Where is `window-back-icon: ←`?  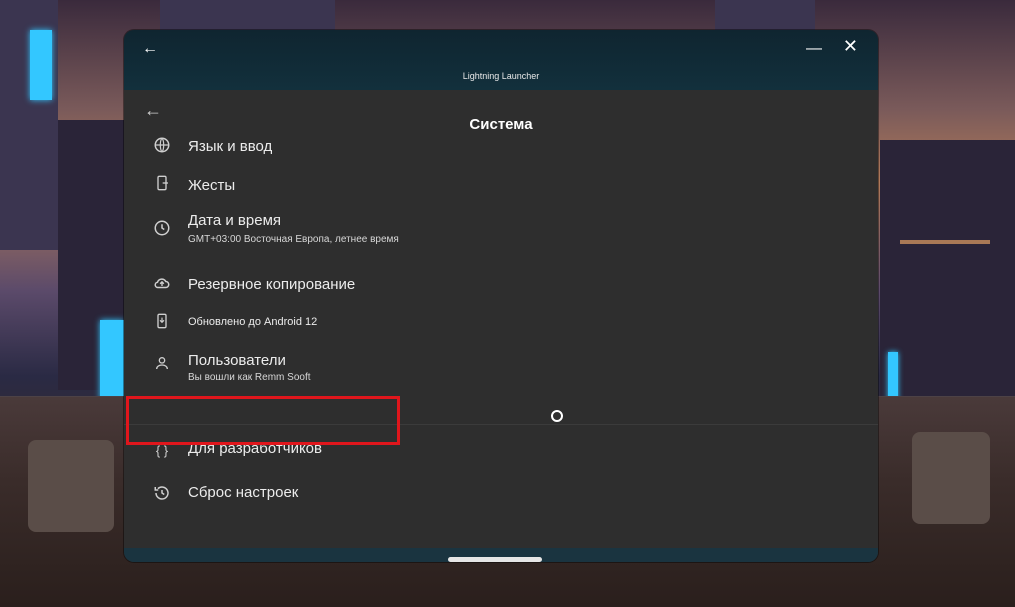
window-back-icon: ← is located at coordinates (150, 49).